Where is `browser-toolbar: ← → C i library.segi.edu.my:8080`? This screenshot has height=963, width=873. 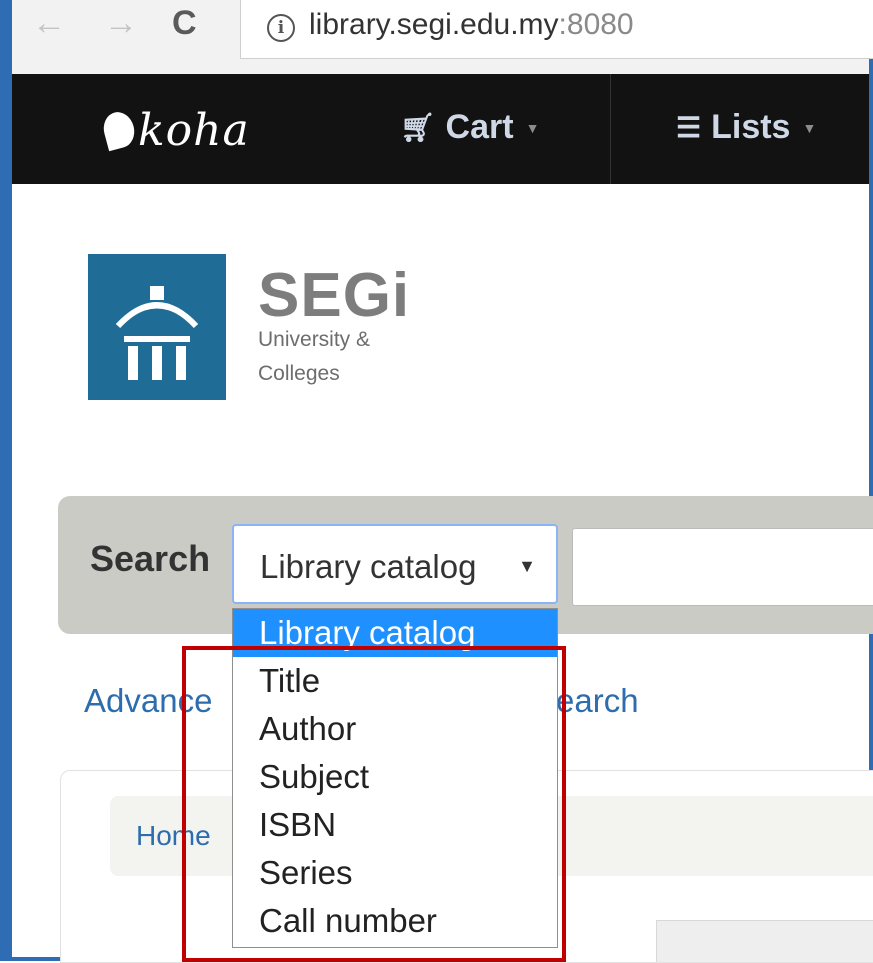
browser-toolbar: ← → C i library.segi.edu.my:8080 is located at coordinates (442, 37).